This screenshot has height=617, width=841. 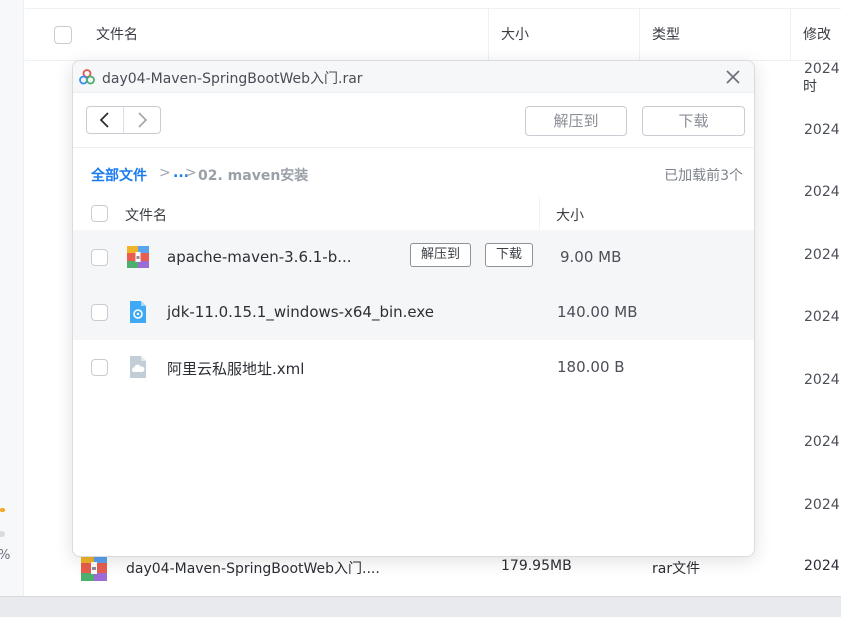 What do you see at coordinates (703, 176) in the screenshot?
I see `loaded-count-status: 已加载前3个` at bounding box center [703, 176].